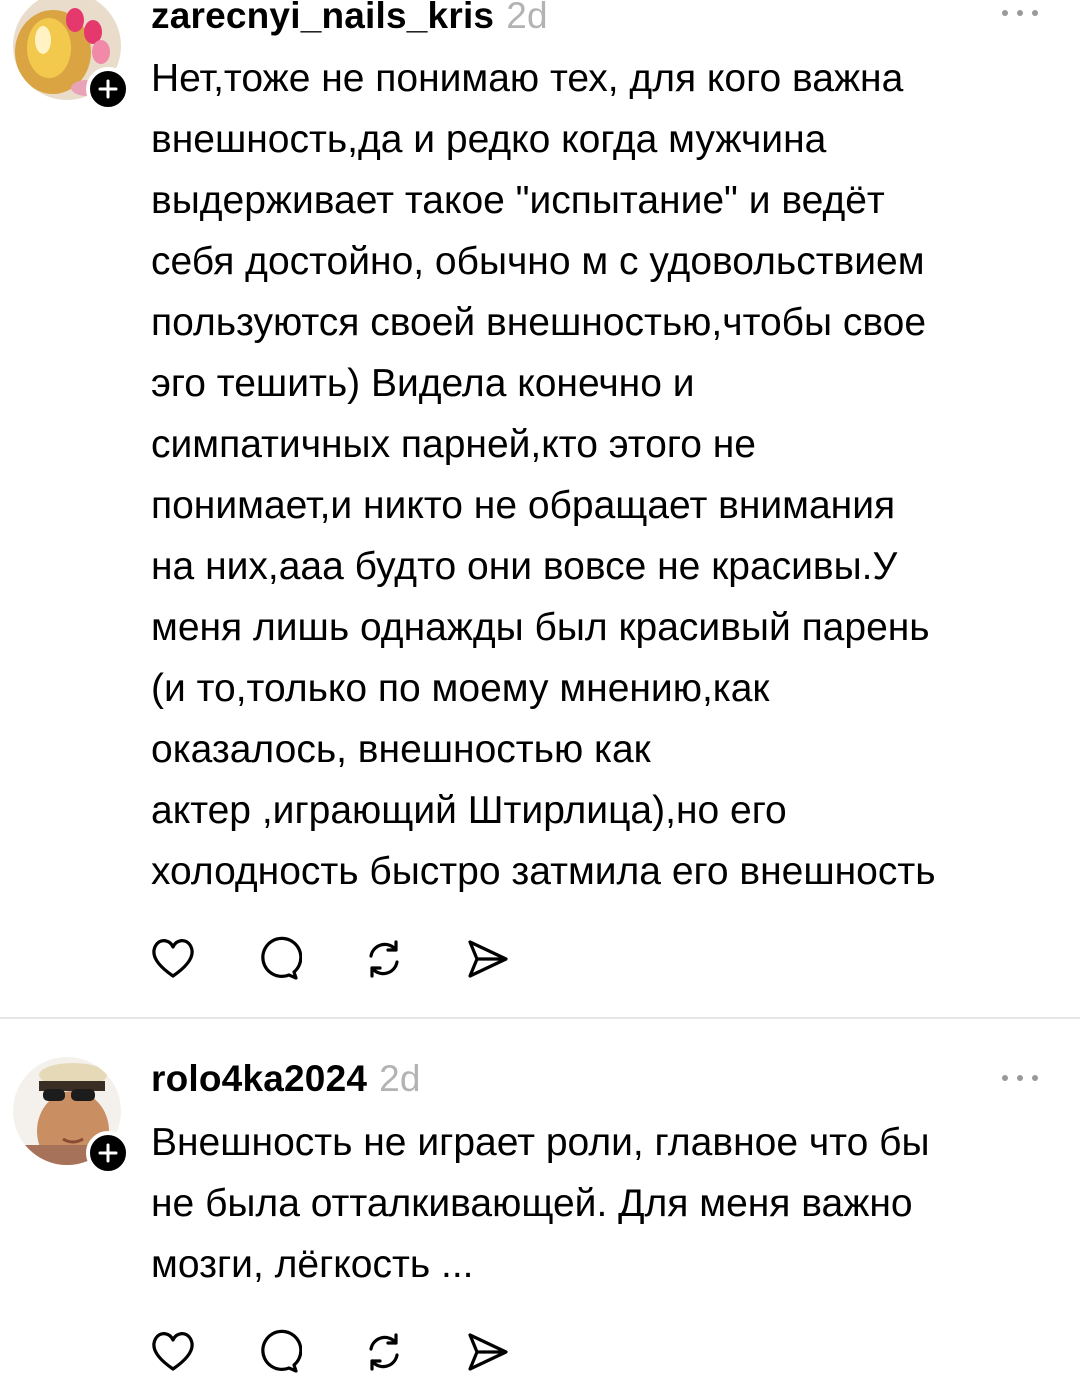 The image size is (1080, 1394). I want to click on post-header: zarecnyi_nails_kris 2d, so click(349, 18).